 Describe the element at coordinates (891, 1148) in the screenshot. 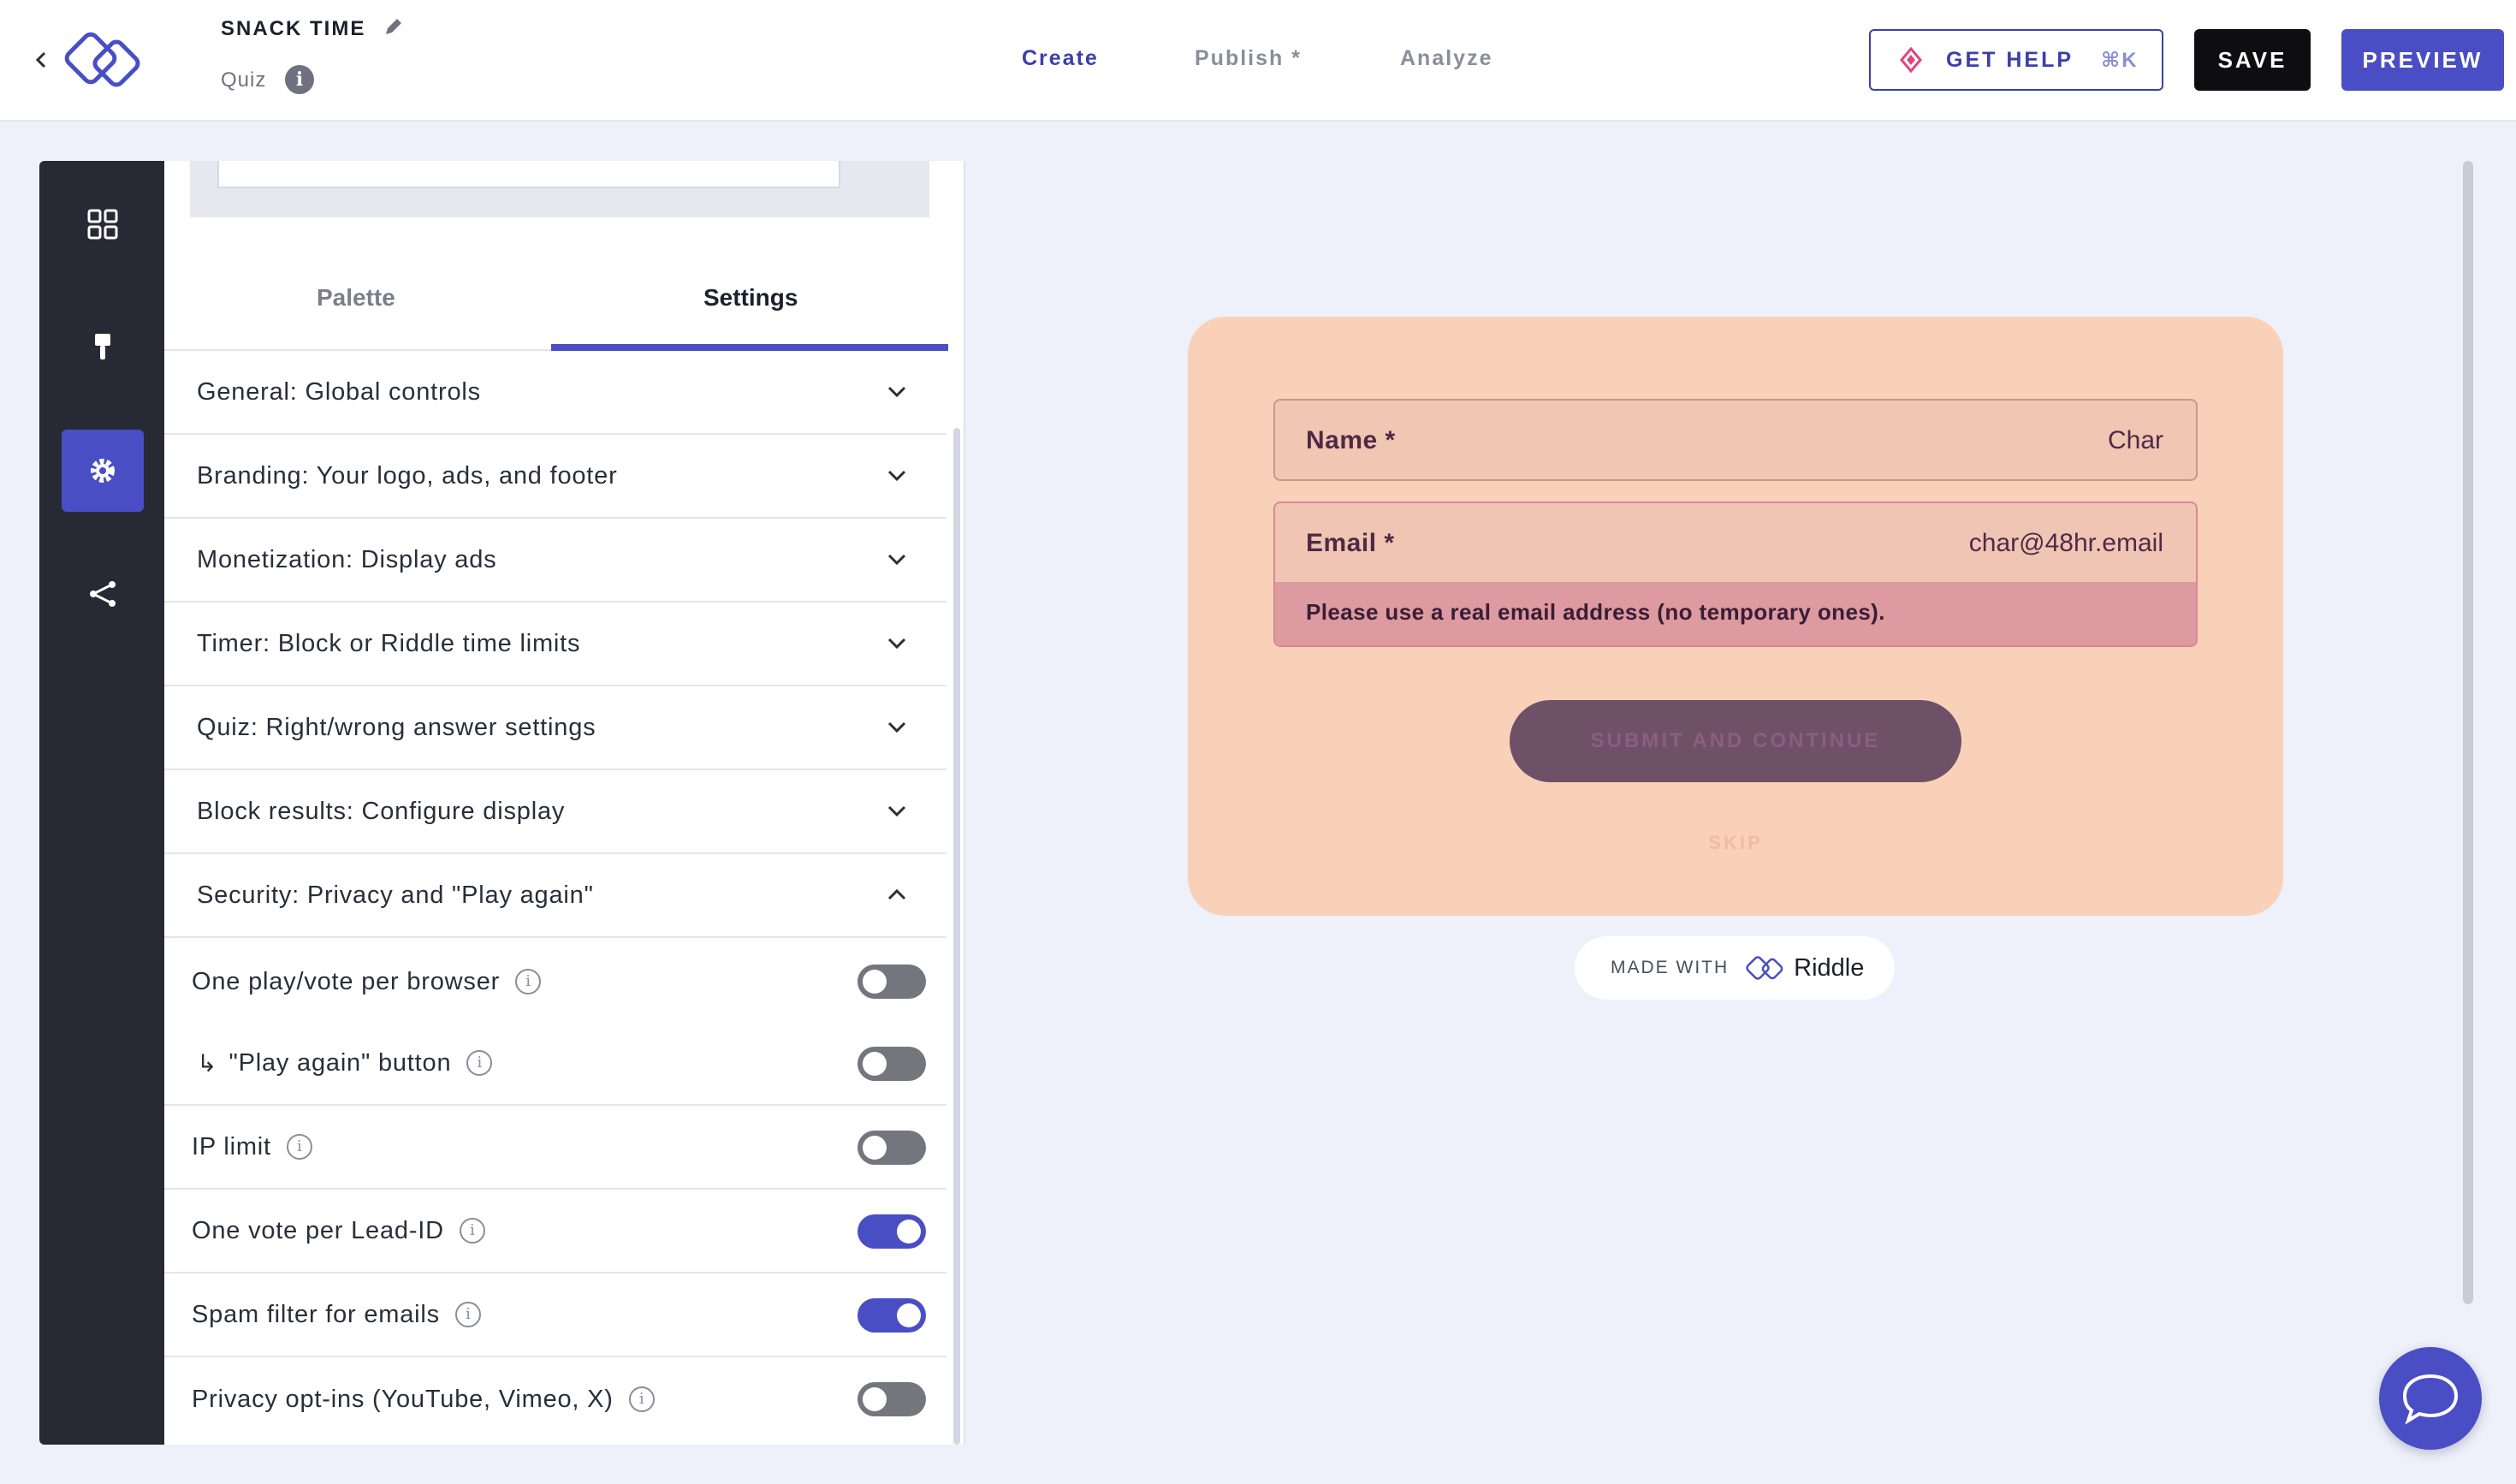

I see `toggle-ip-limit` at that location.